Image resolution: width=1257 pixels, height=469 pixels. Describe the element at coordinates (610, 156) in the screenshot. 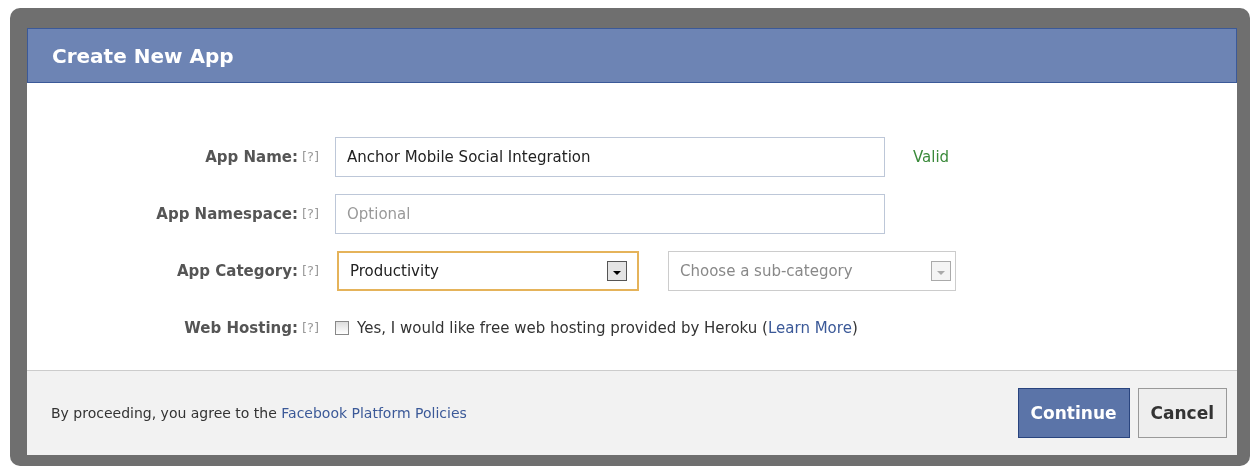

I see `text-field: Anchor Mobile Social Integration` at that location.